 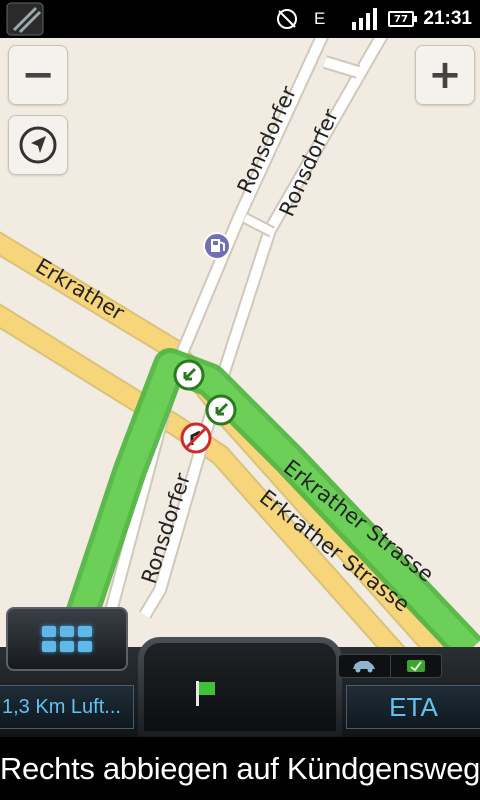 I want to click on zoom-out-button: −, so click(x=38, y=75).